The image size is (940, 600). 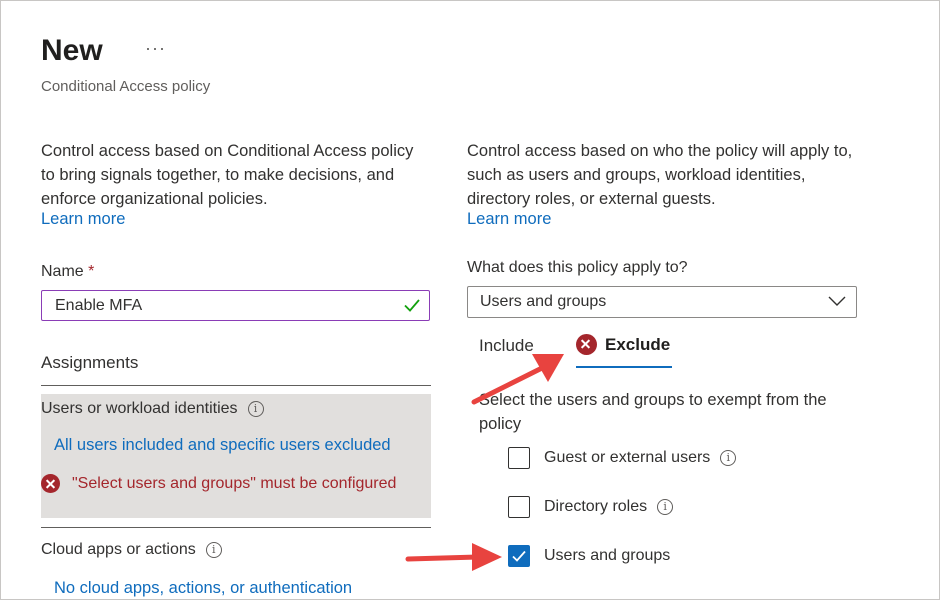 I want to click on page-title: New, so click(x=72, y=50).